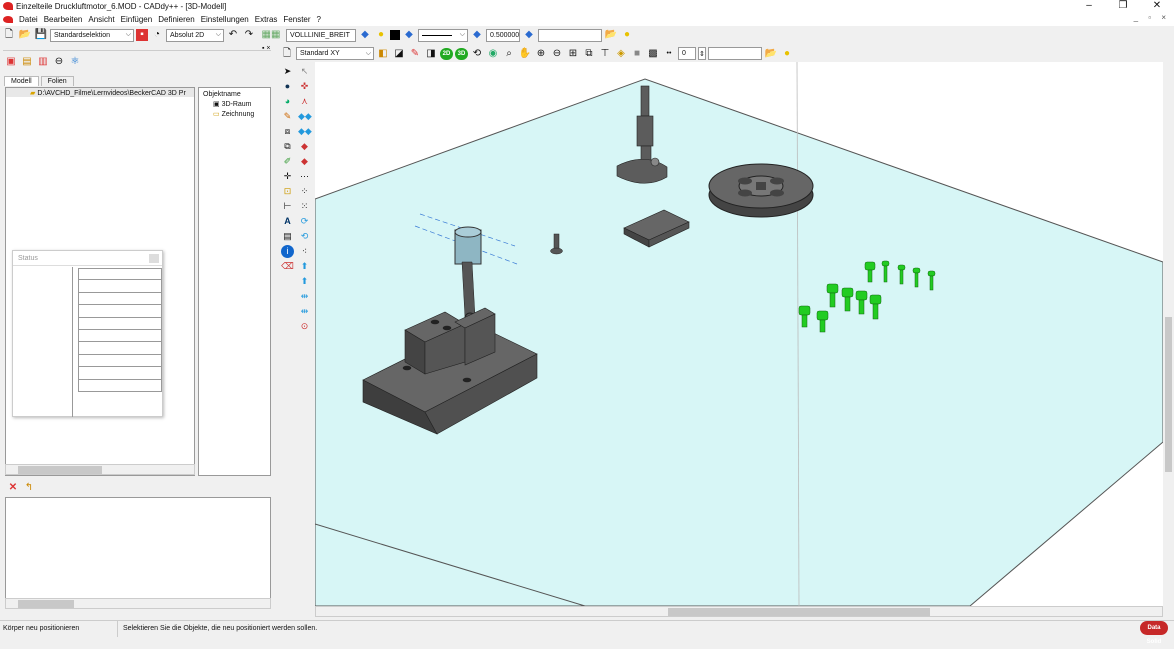 The width and height of the screenshot is (1174, 649). I want to click on panel-tool-1-icon: ▣, so click(11, 62).